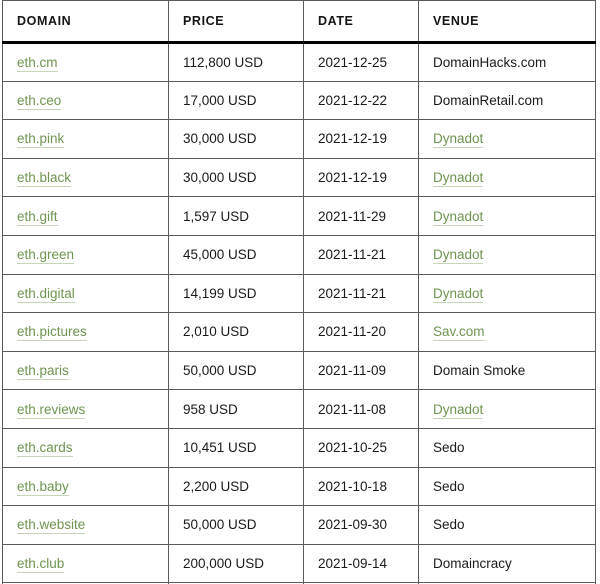 The image size is (600, 584). Describe the element at coordinates (507, 22) in the screenshot. I see `column-header-venue: VENUE` at that location.